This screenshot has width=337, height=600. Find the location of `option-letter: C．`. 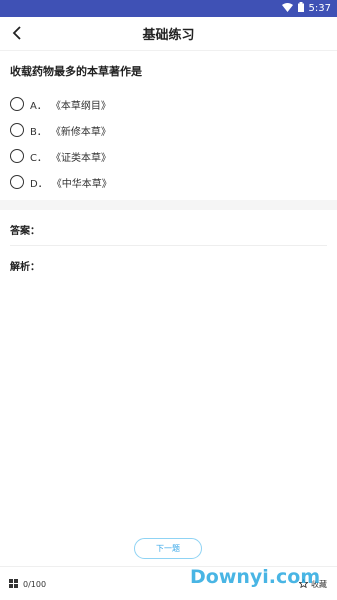

option-letter: C． is located at coordinates (38, 158).